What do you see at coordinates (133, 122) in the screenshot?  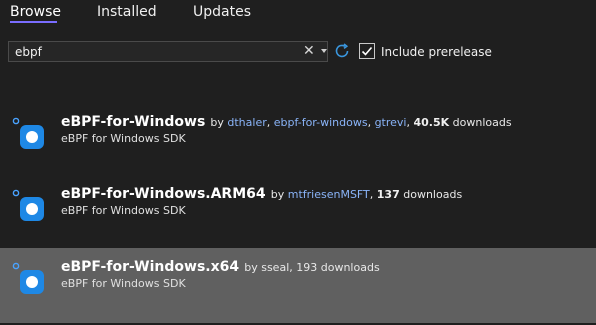 I see `package-name: eBPF-for-Windows` at bounding box center [133, 122].